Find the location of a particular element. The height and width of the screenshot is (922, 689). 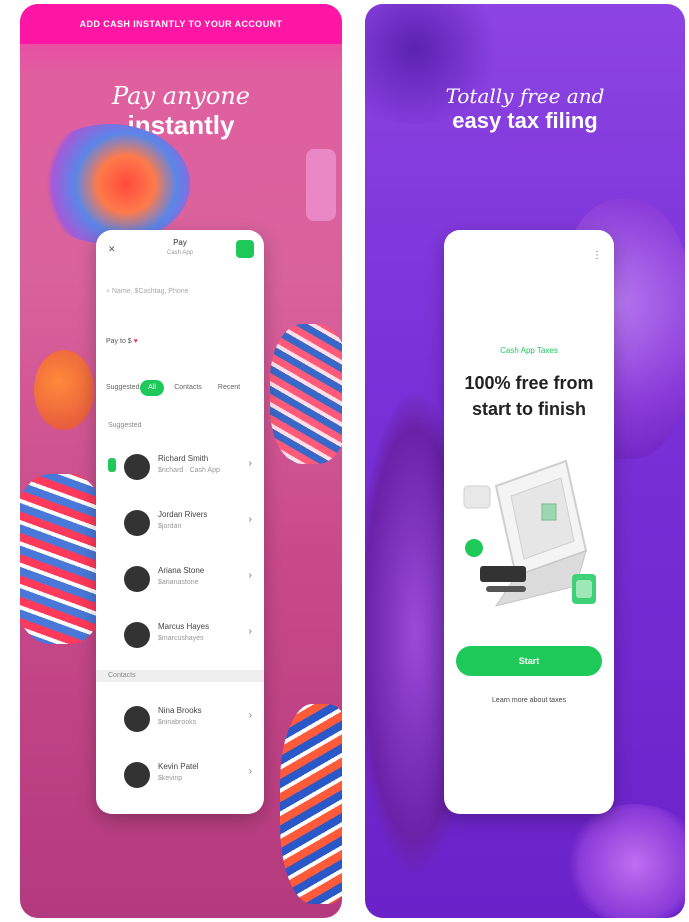

learn-more-button: Learn more about taxes is located at coordinates (529, 701).